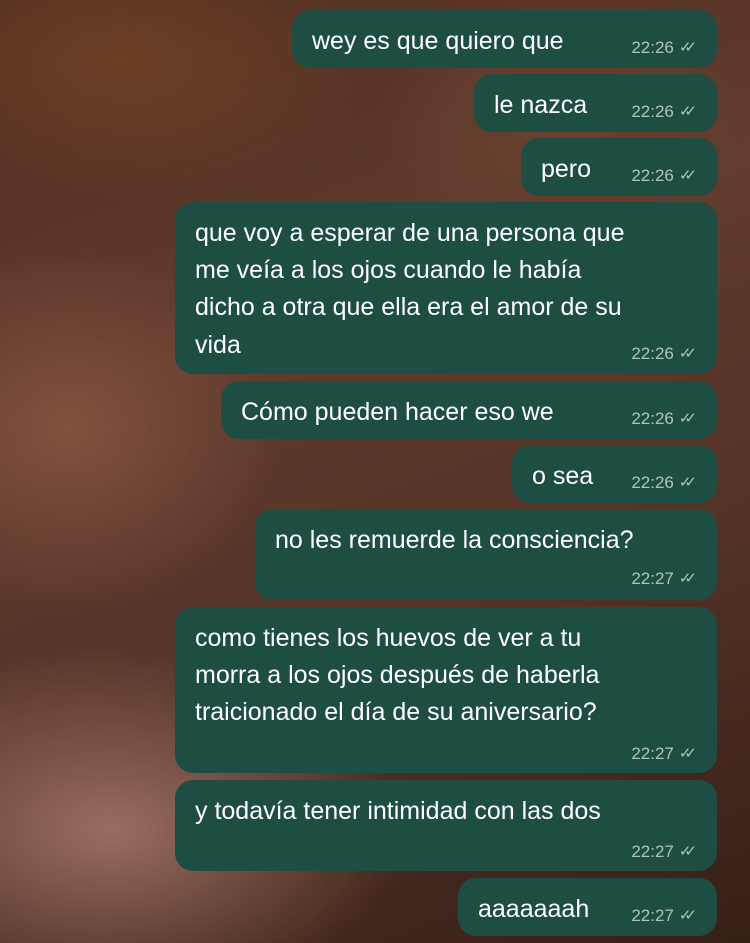  Describe the element at coordinates (398, 811) in the screenshot. I see `message-text: y todavía tener intimidad con las dos` at that location.